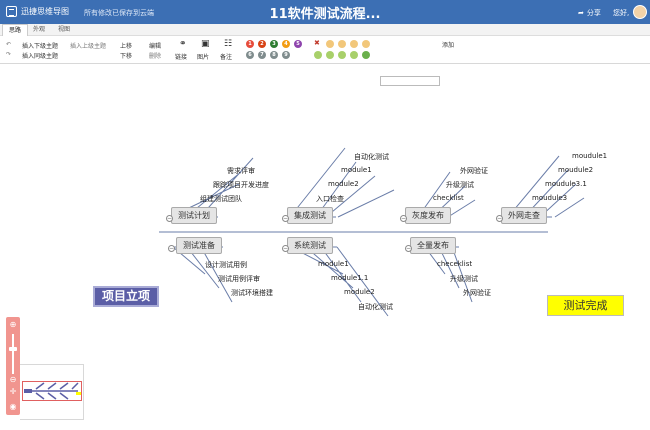 Image resolution: width=650 pixels, height=430 pixels. What do you see at coordinates (274, 55) in the screenshot?
I see `priority-8-icon: 8` at bounding box center [274, 55].